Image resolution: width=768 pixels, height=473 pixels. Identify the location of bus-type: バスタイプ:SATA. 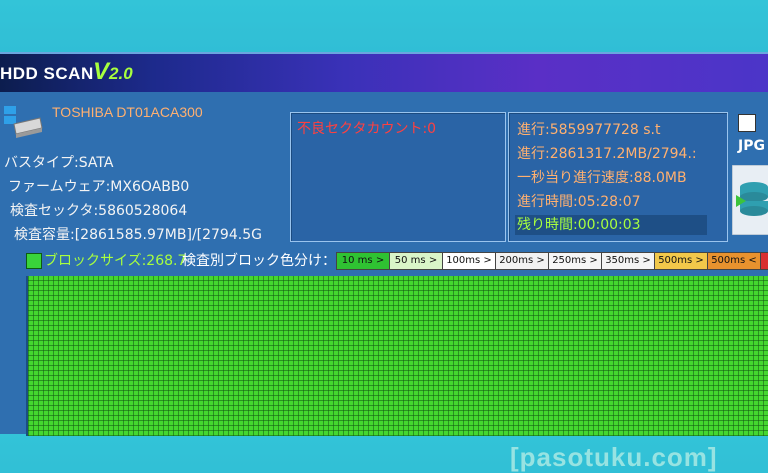
(59, 163).